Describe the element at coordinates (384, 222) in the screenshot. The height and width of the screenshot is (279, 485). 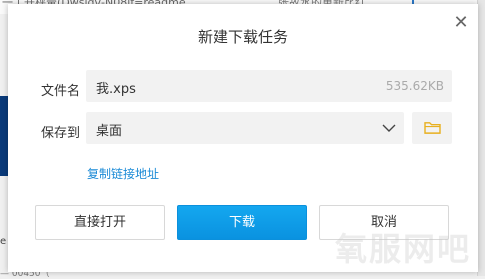
I see `cancel-button: 取消` at that location.